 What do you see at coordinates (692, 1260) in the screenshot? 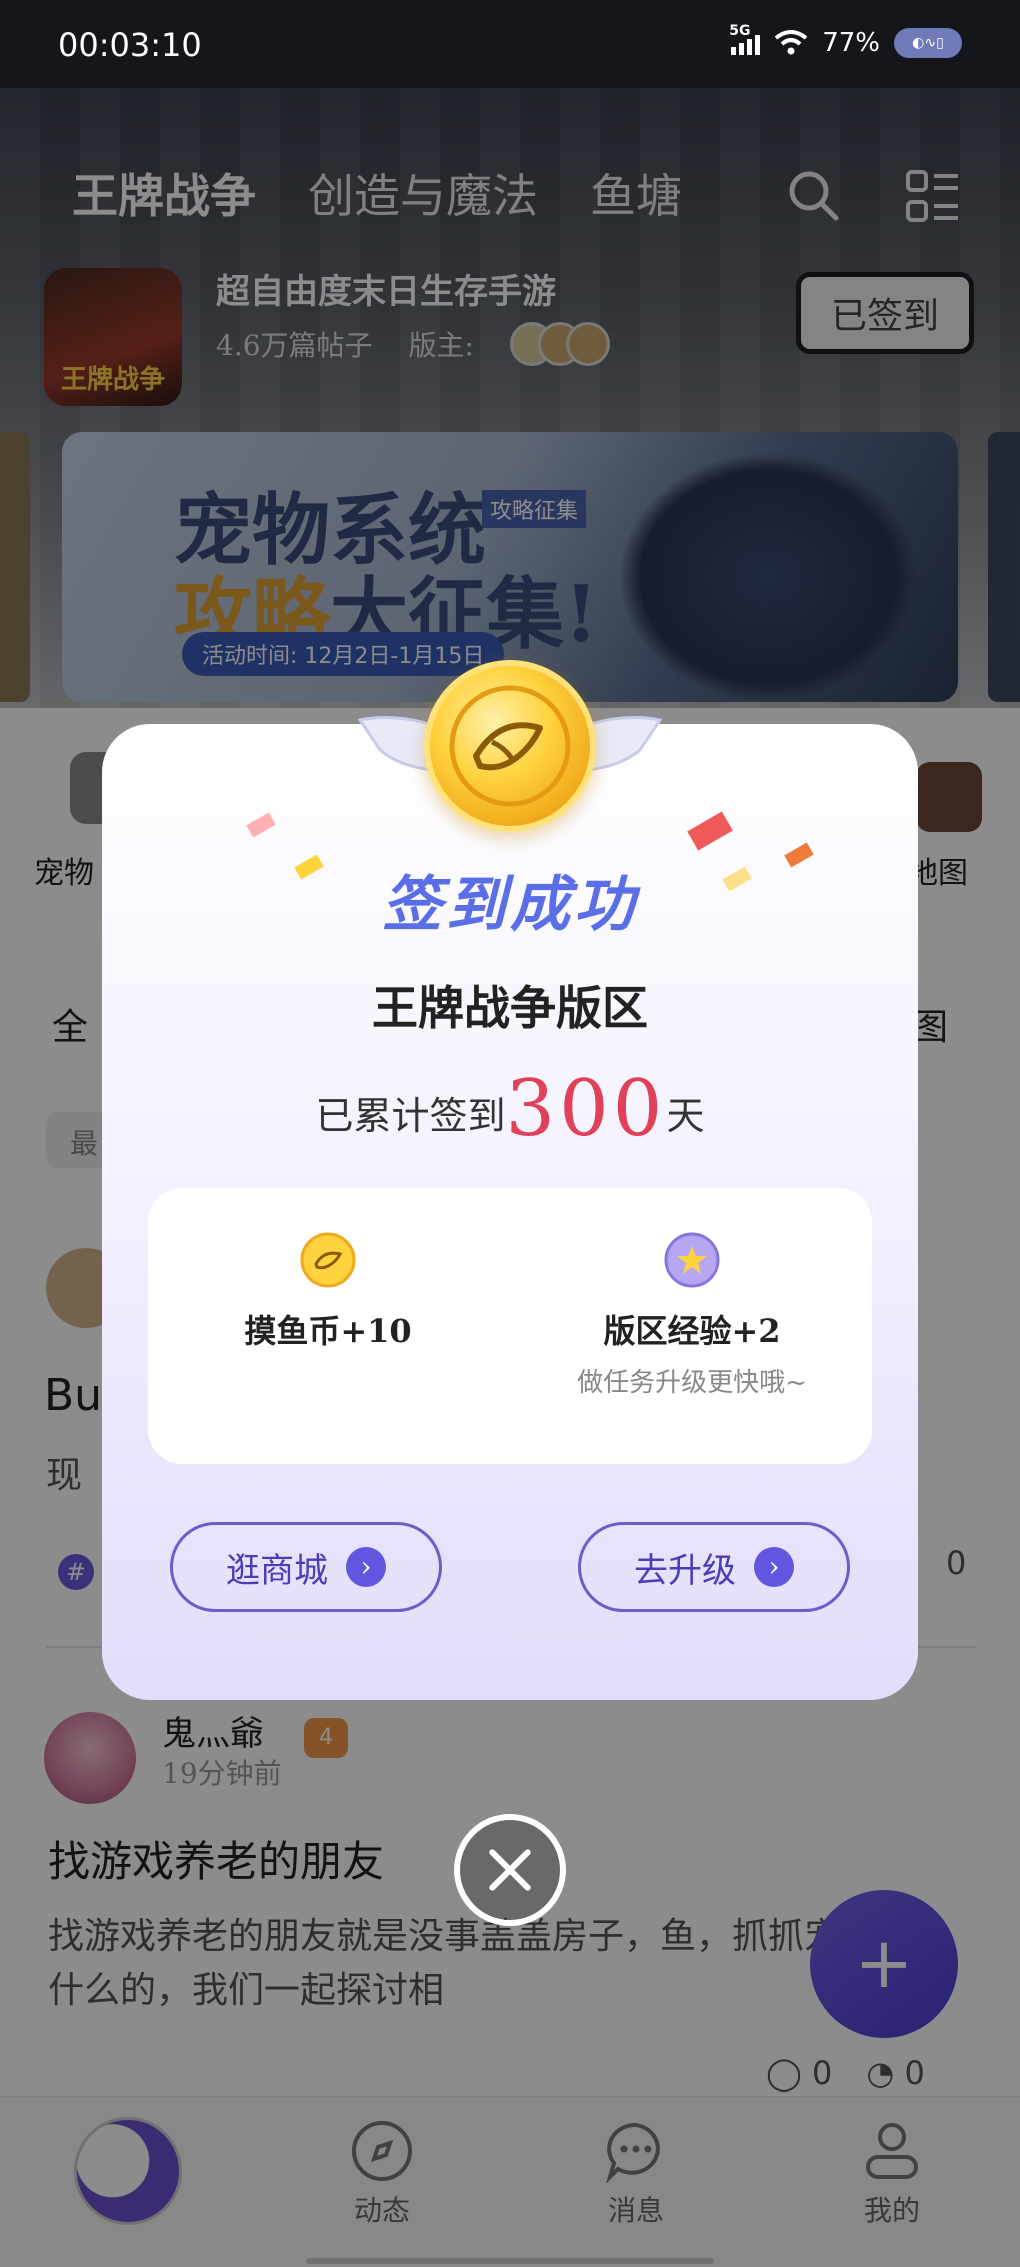
I see `star-badge-icon` at bounding box center [692, 1260].